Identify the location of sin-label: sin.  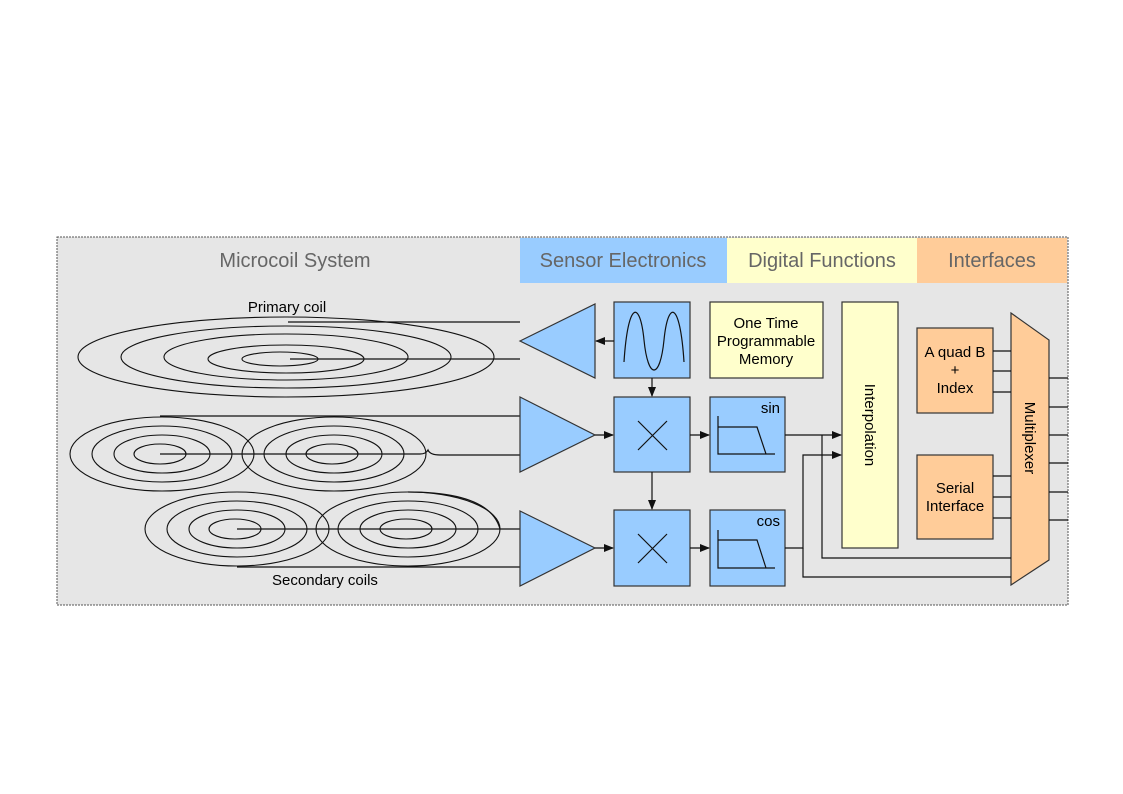
(770, 408).